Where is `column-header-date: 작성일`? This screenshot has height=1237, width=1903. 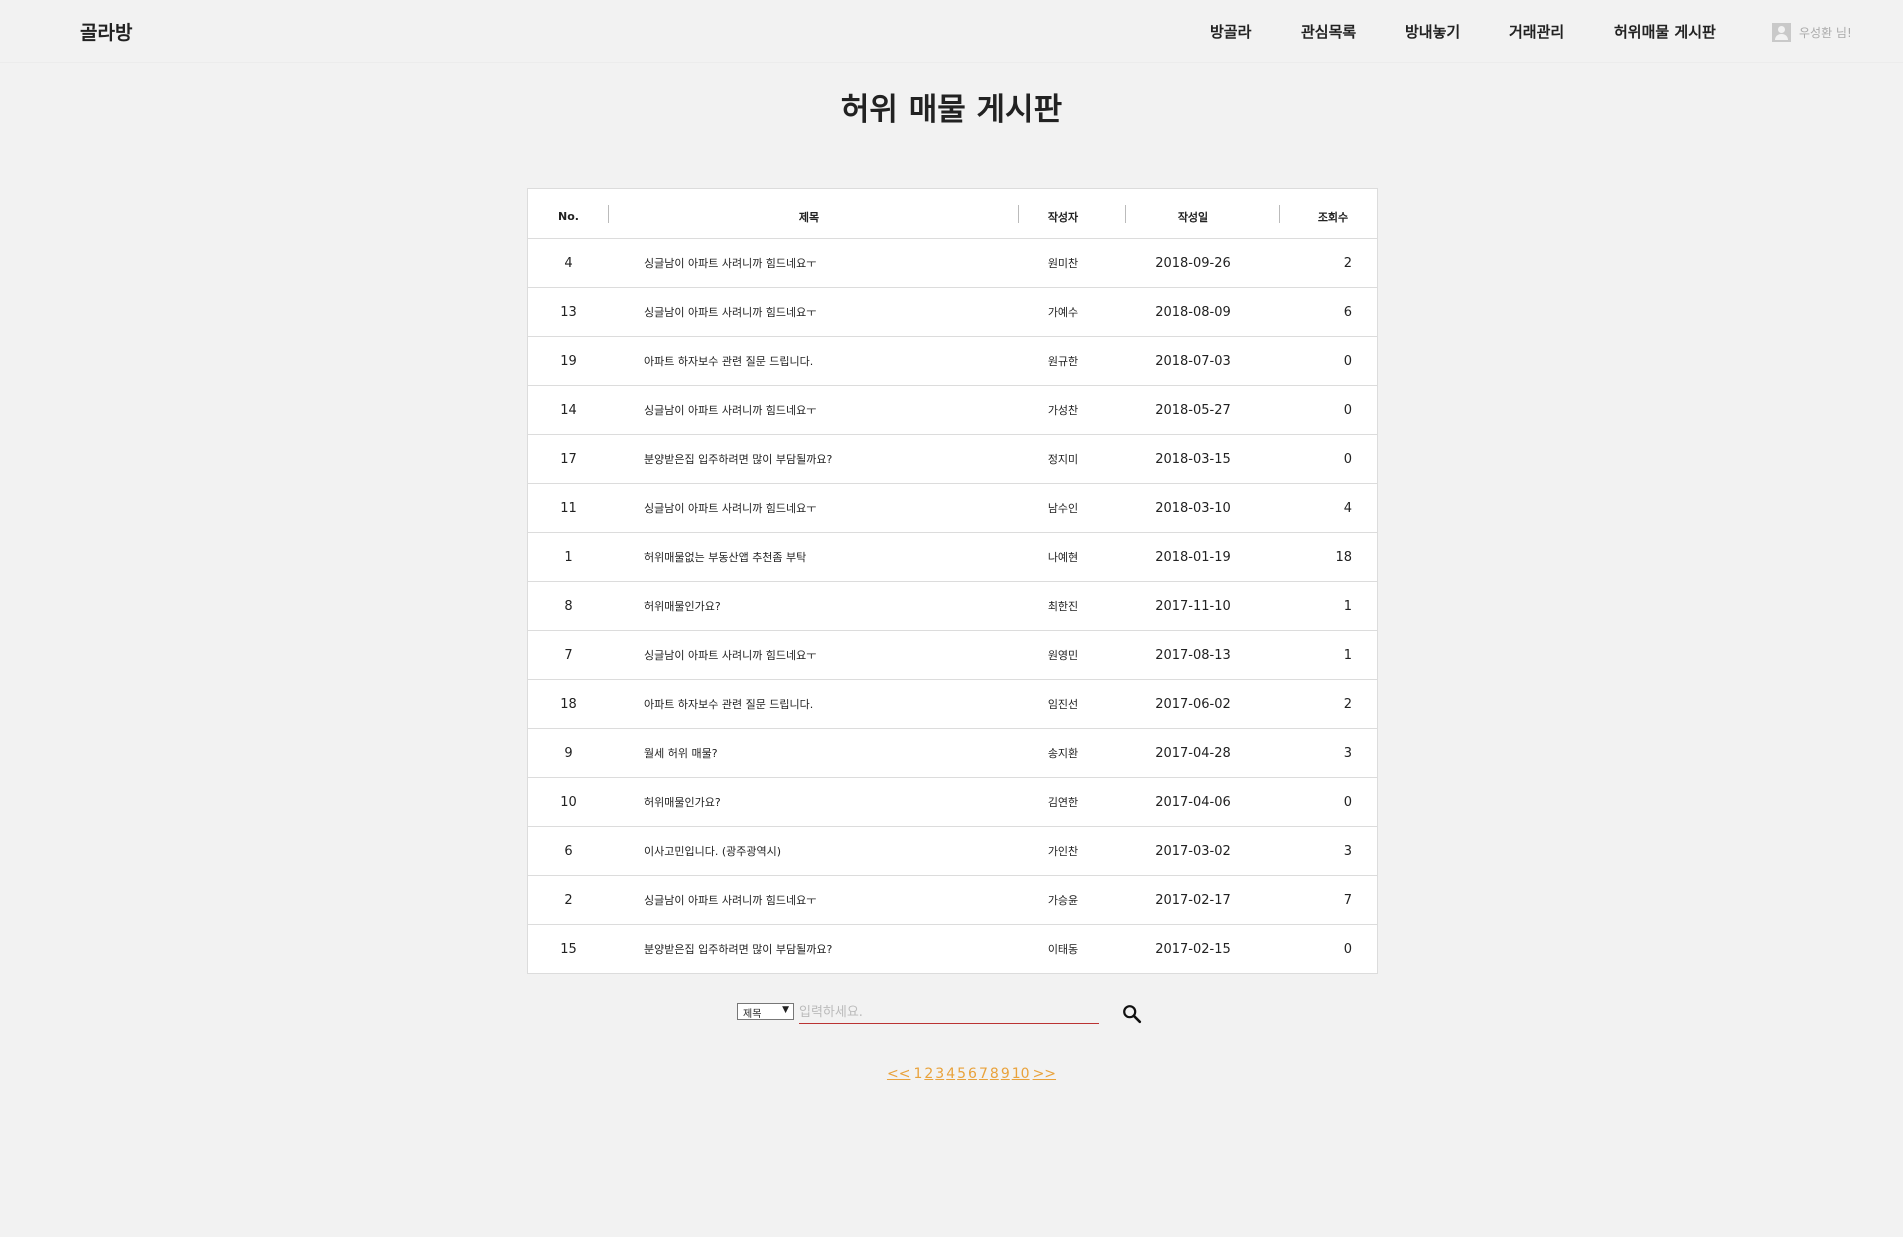
column-header-date: 작성일 is located at coordinates (1193, 217).